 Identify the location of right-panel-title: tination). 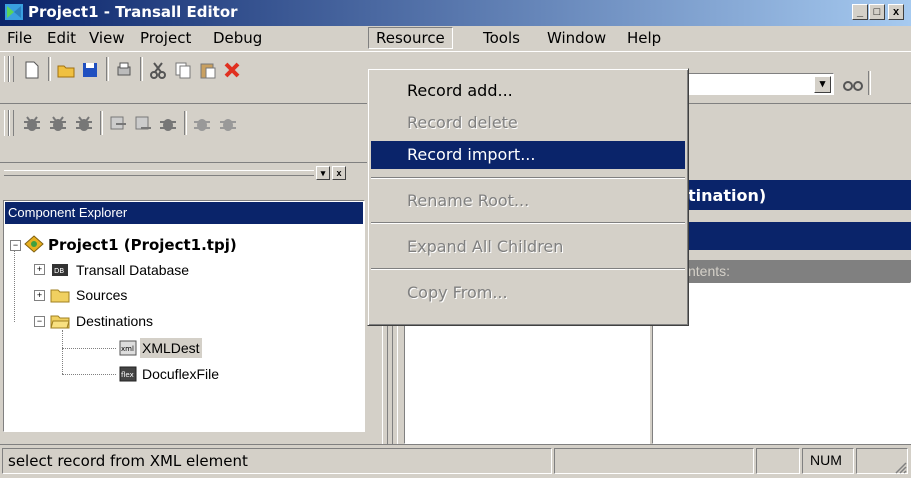
(727, 195).